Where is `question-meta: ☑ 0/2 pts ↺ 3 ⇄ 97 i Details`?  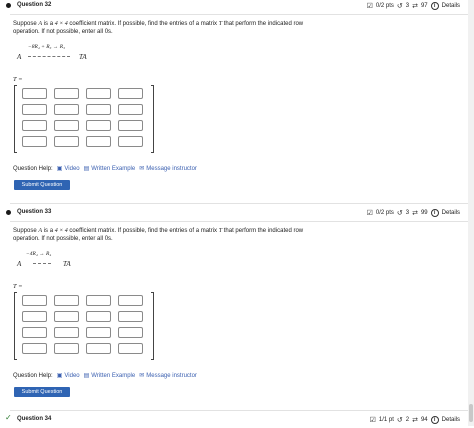
question-meta: ☑ 0/2 pts ↺ 3 ⇄ 97 i Details is located at coordinates (413, 6).